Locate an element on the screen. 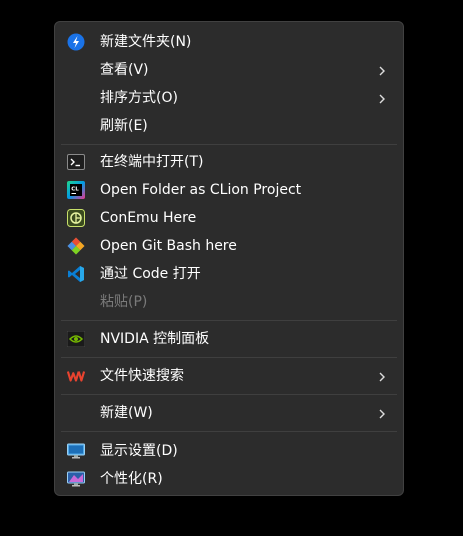  menu-item-view: 查看(V) is located at coordinates (229, 70).